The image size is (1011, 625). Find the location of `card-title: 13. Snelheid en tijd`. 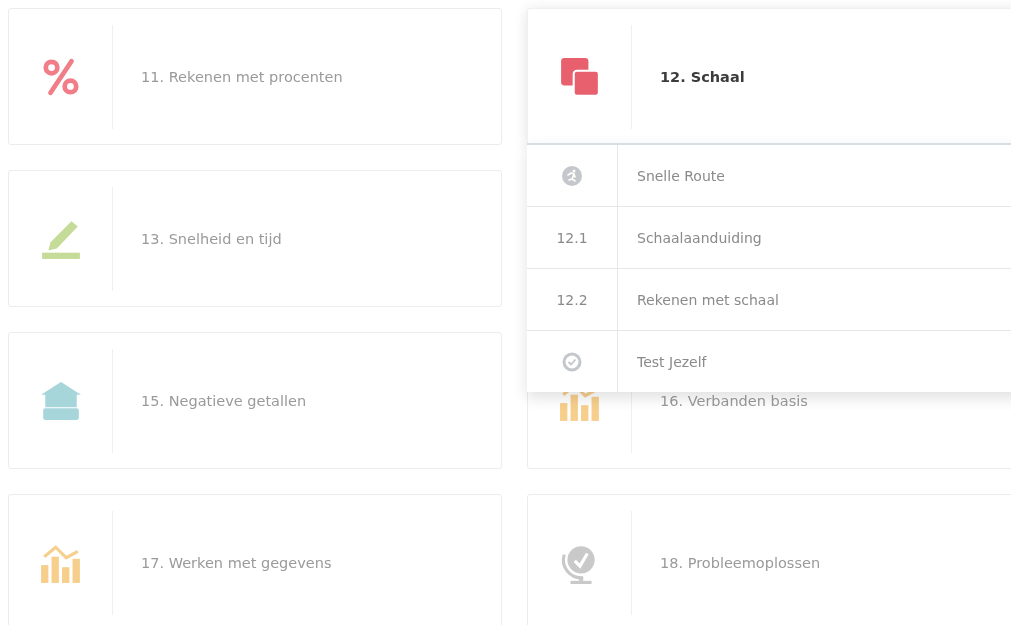

card-title: 13. Snelheid en tijd is located at coordinates (211, 238).